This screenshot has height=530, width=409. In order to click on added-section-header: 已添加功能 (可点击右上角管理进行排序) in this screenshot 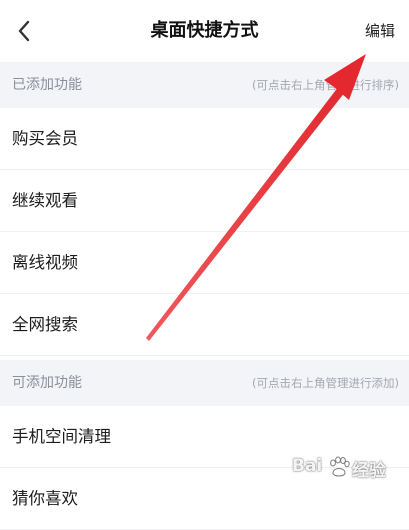, I will do `click(204, 85)`.